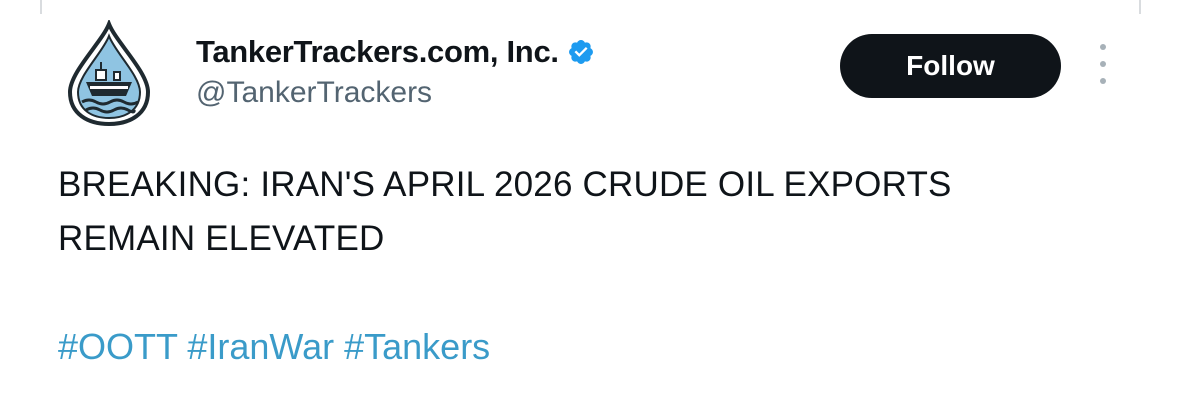 This screenshot has height=406, width=1181. What do you see at coordinates (314, 93) in the screenshot?
I see `author-handle: @TankerTrackers` at bounding box center [314, 93].